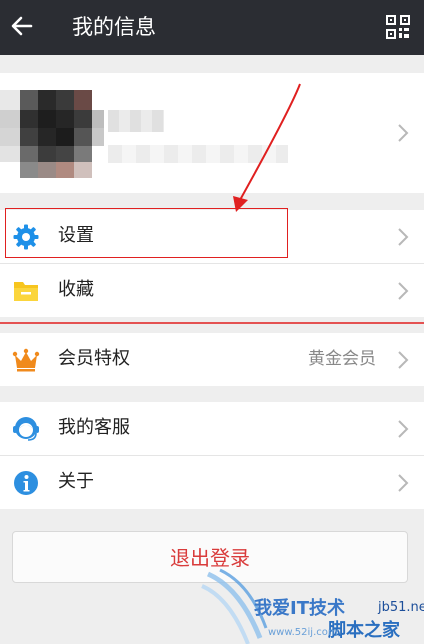 The width and height of the screenshot is (424, 644). What do you see at coordinates (26, 429) in the screenshot?
I see `customer-service-icon` at bounding box center [26, 429].